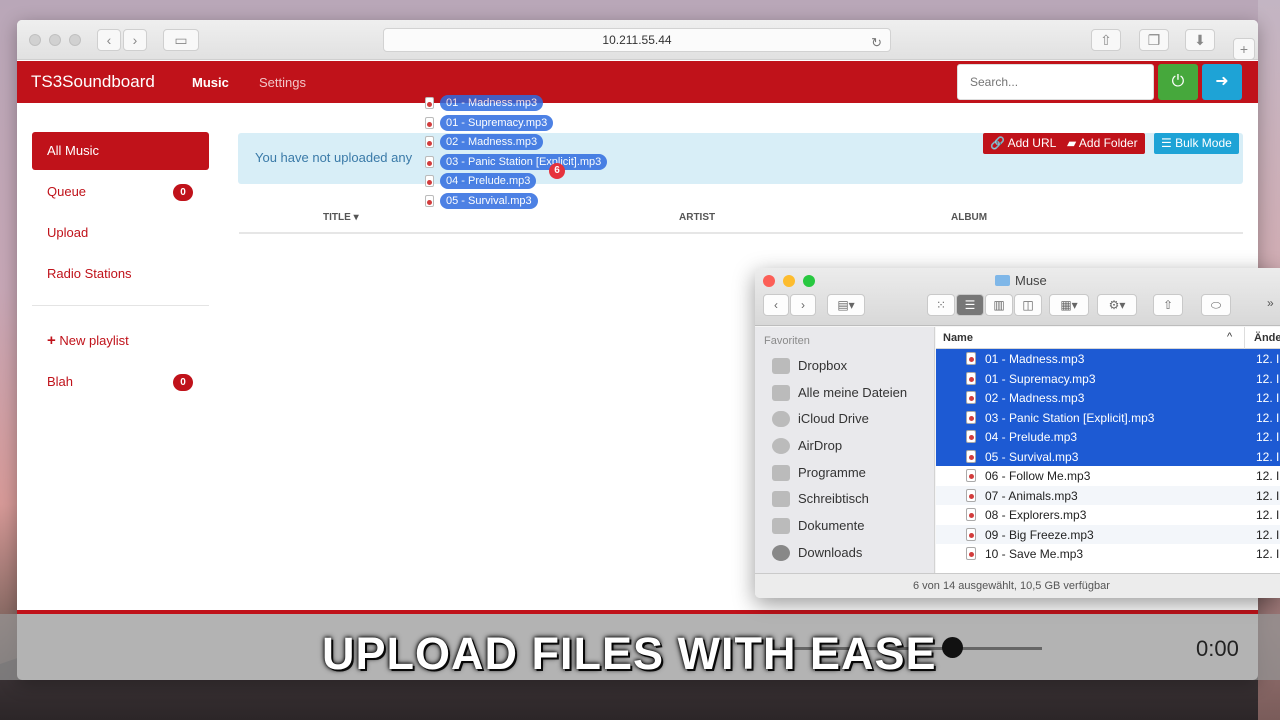 This screenshot has width=1280, height=720. What do you see at coordinates (540, 143) in the screenshot?
I see `drag-item: 02 - Madness.mp3` at bounding box center [540, 143].